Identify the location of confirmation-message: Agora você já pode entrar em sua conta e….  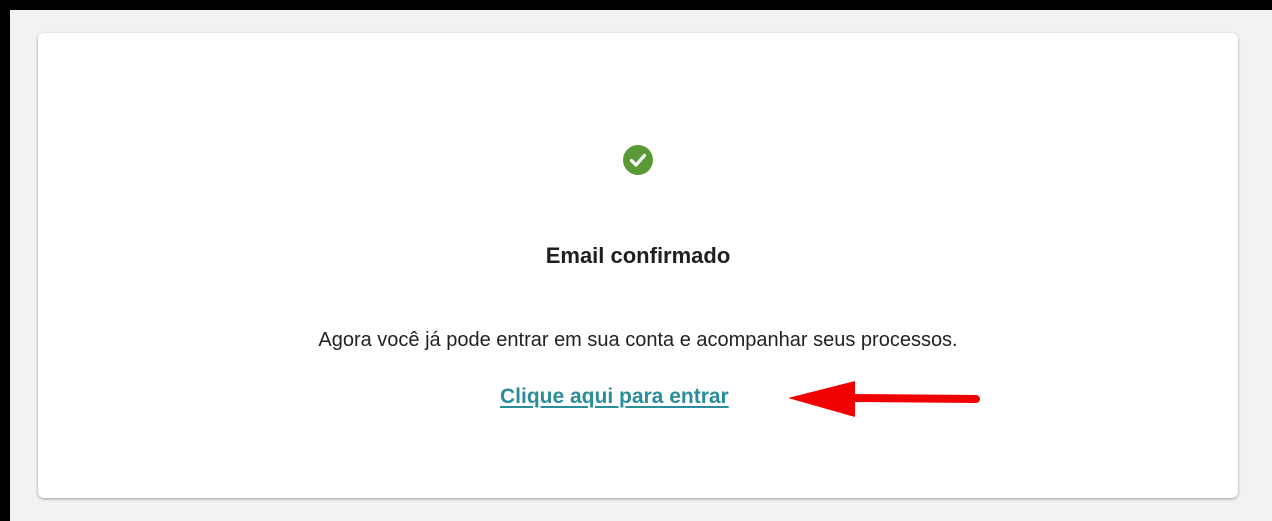
(638, 340).